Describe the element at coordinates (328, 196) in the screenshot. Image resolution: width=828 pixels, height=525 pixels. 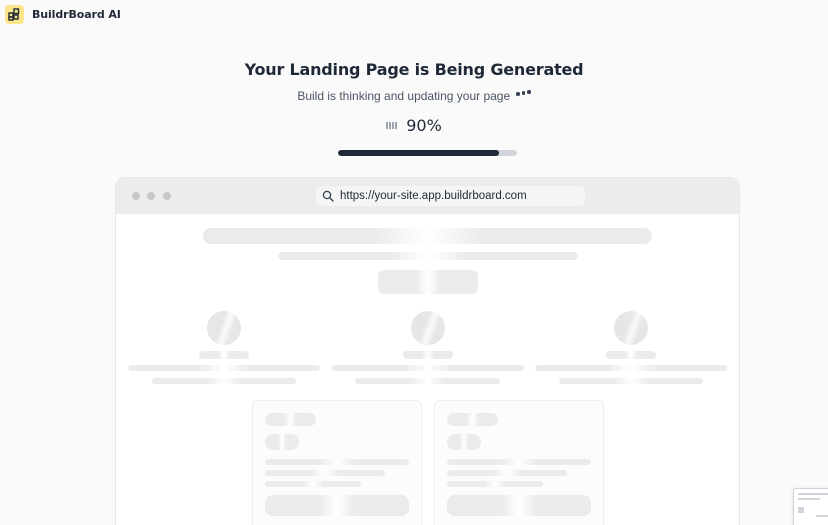
I see `search-icon` at that location.